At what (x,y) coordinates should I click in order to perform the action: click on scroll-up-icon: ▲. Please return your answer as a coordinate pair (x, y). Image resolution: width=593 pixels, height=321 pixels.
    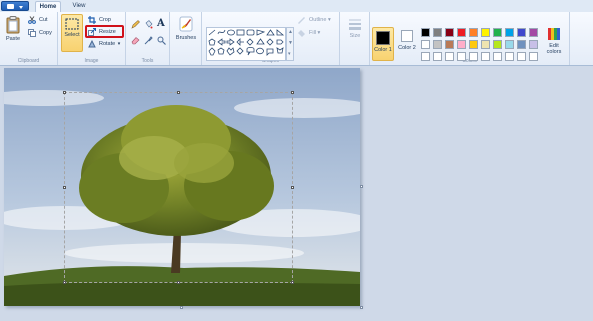
    Looking at the image, I should click on (290, 32).